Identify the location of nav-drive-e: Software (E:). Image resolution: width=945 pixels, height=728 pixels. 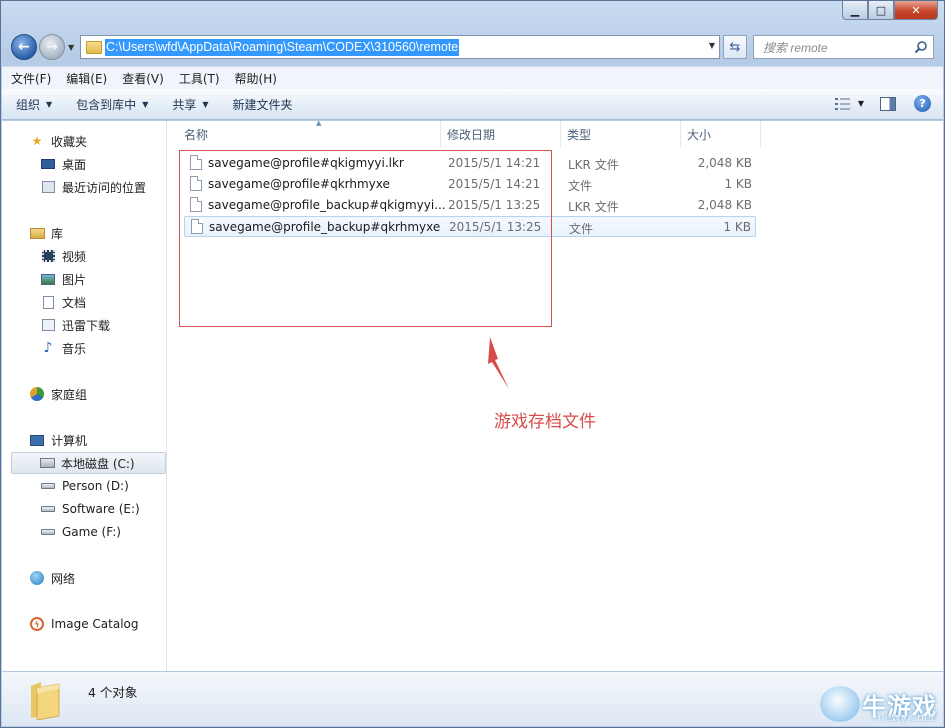
(84, 509).